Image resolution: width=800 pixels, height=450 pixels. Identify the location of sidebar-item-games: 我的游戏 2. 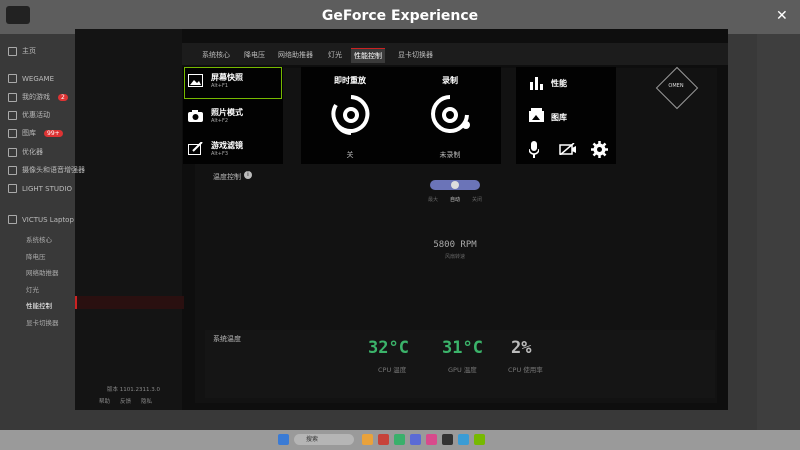
(38, 97).